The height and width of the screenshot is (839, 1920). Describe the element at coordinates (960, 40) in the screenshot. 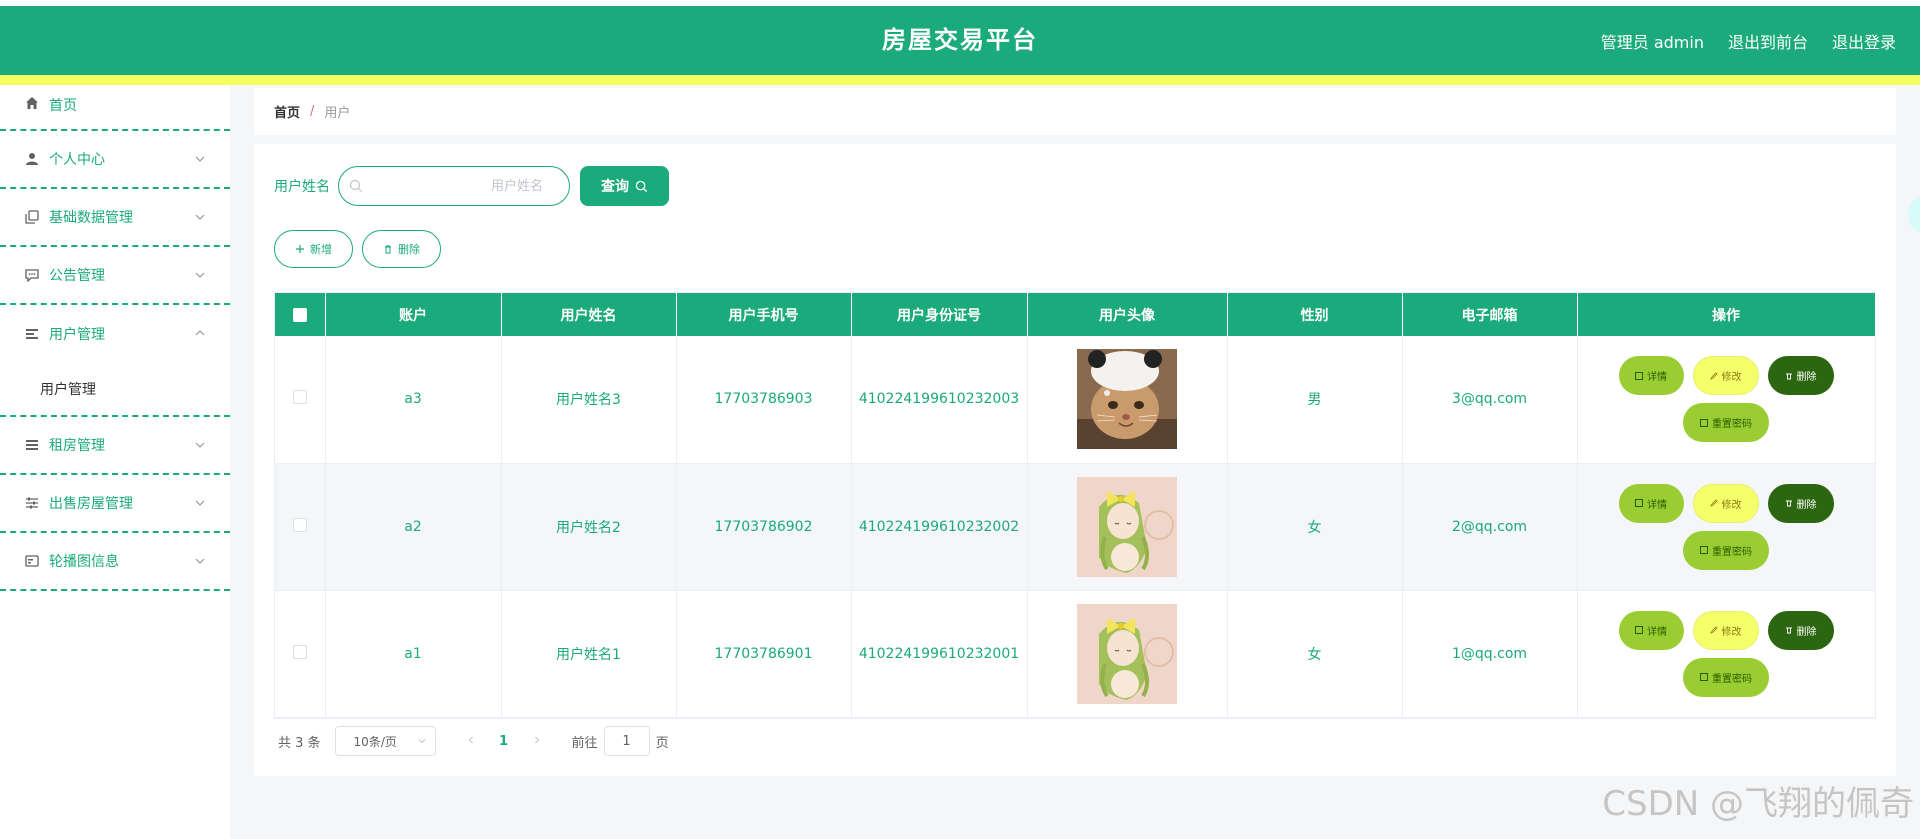

I see `app-header: 房屋交易平台 管理员 admin 退出到前台 退出登录` at that location.